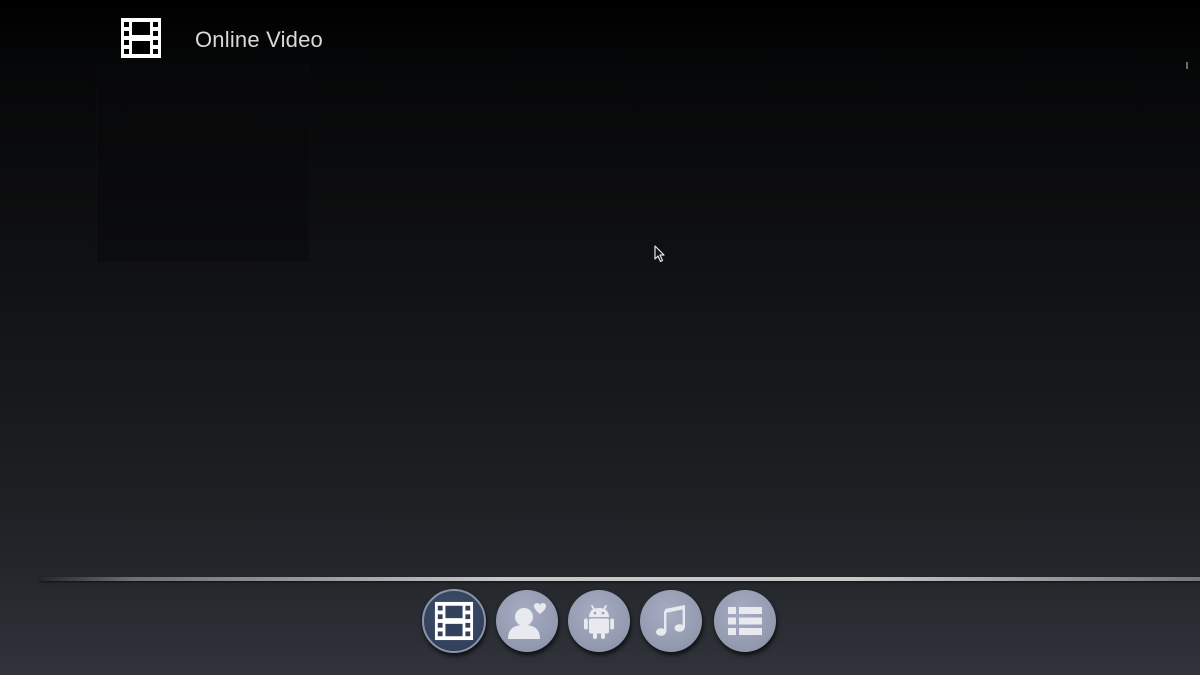 This screenshot has height=675, width=1200. I want to click on scroll-indicator, so click(1187, 65).